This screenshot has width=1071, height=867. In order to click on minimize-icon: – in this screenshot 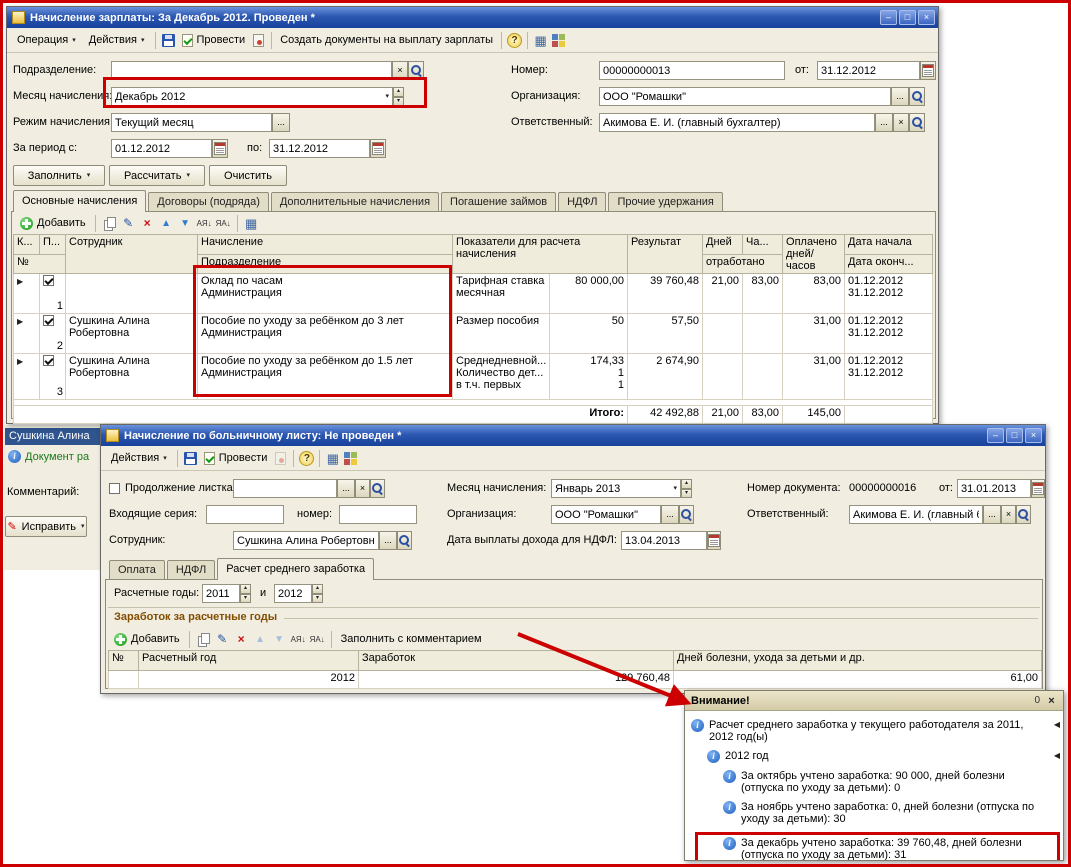, I will do `click(995, 435)`.